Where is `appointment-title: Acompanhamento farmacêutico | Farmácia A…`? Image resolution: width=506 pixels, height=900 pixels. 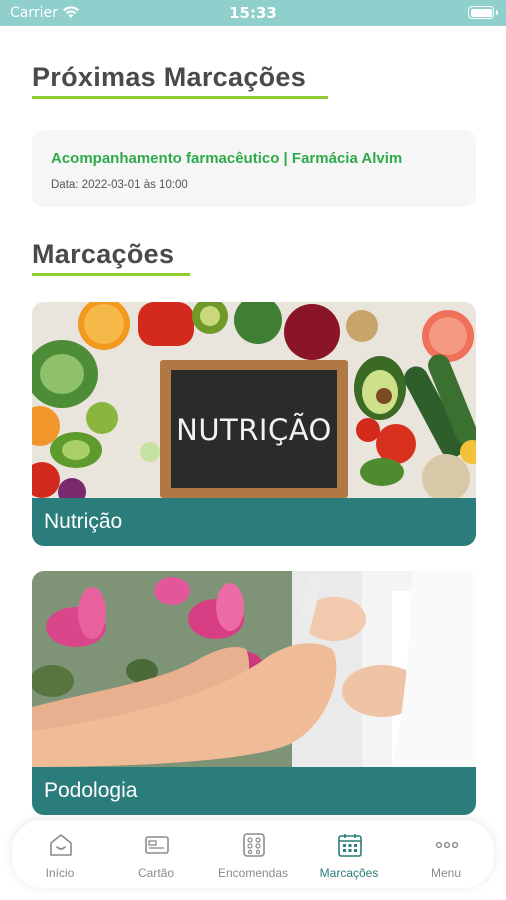
appointment-title: Acompanhamento farmacêutico | Farmácia A… is located at coordinates (227, 158).